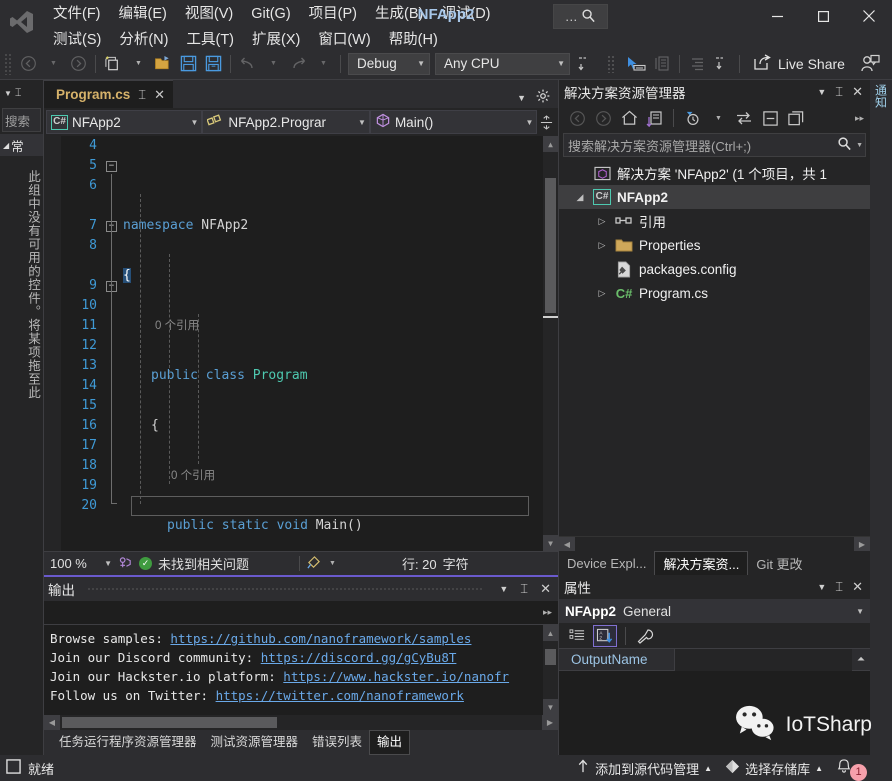 This screenshot has height=781, width=892. I want to click on code-cleanup-icon, so click(314, 564).